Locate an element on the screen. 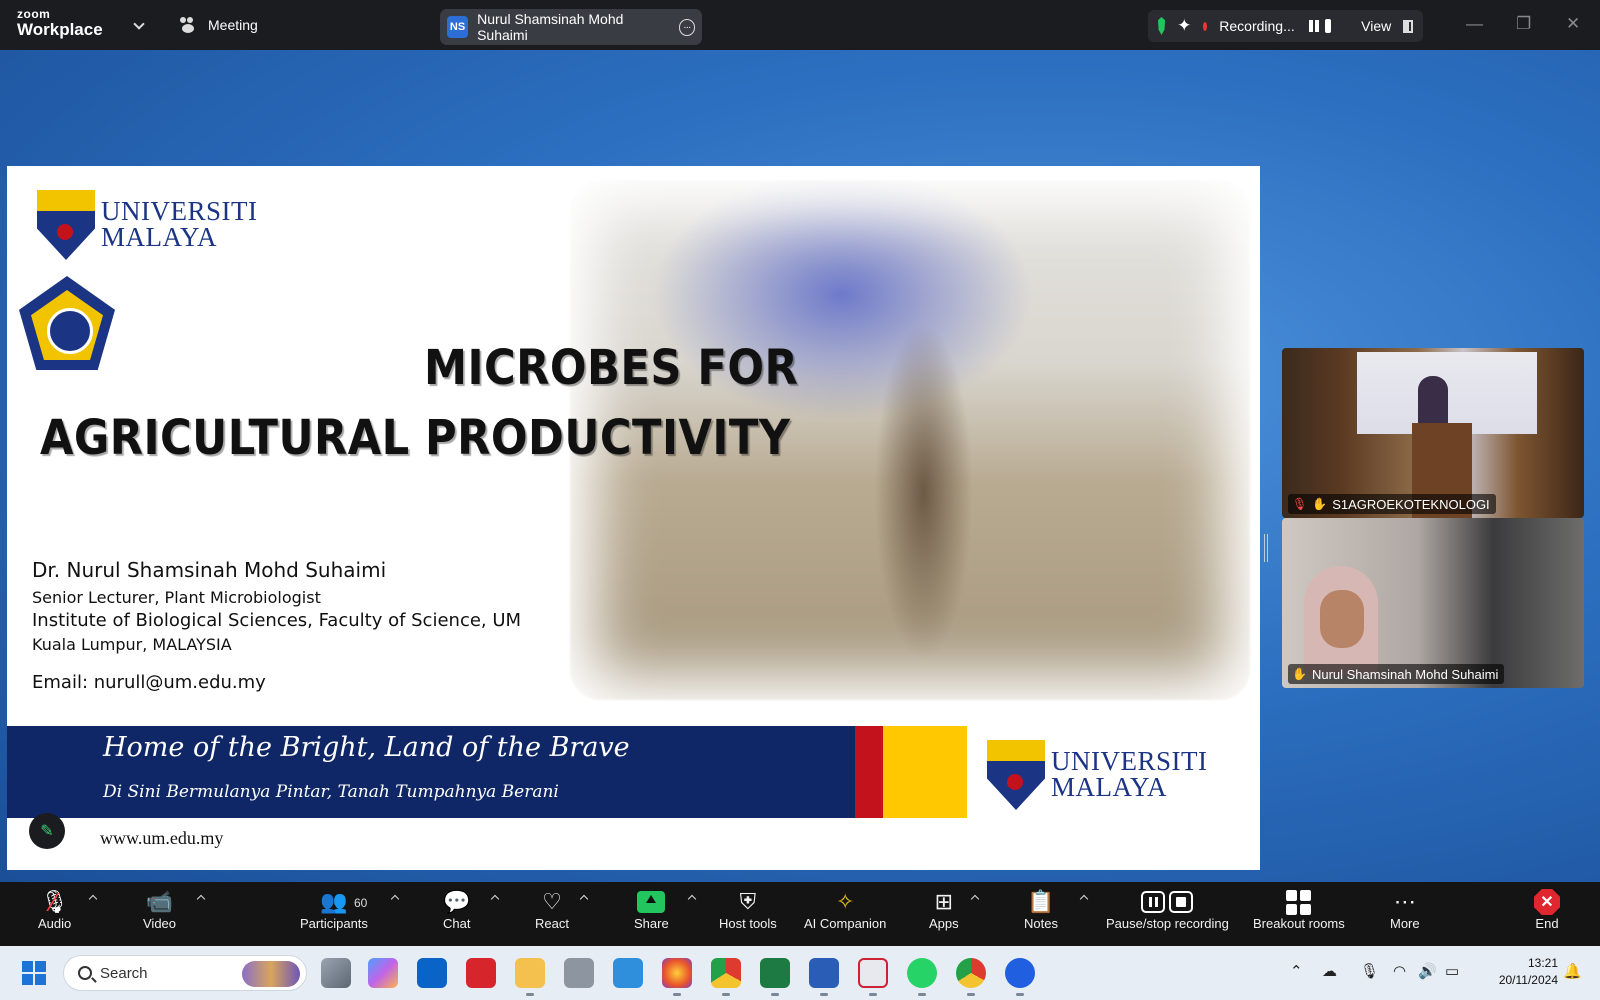 The width and height of the screenshot is (1600, 1000). participants-options-caret is located at coordinates (395, 899).